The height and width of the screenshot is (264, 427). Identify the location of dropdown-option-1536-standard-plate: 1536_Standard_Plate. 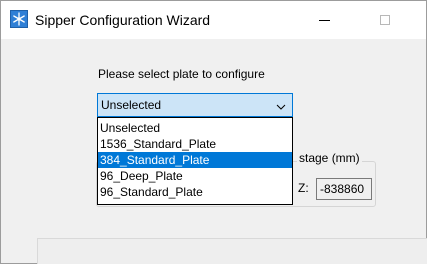
(195, 144).